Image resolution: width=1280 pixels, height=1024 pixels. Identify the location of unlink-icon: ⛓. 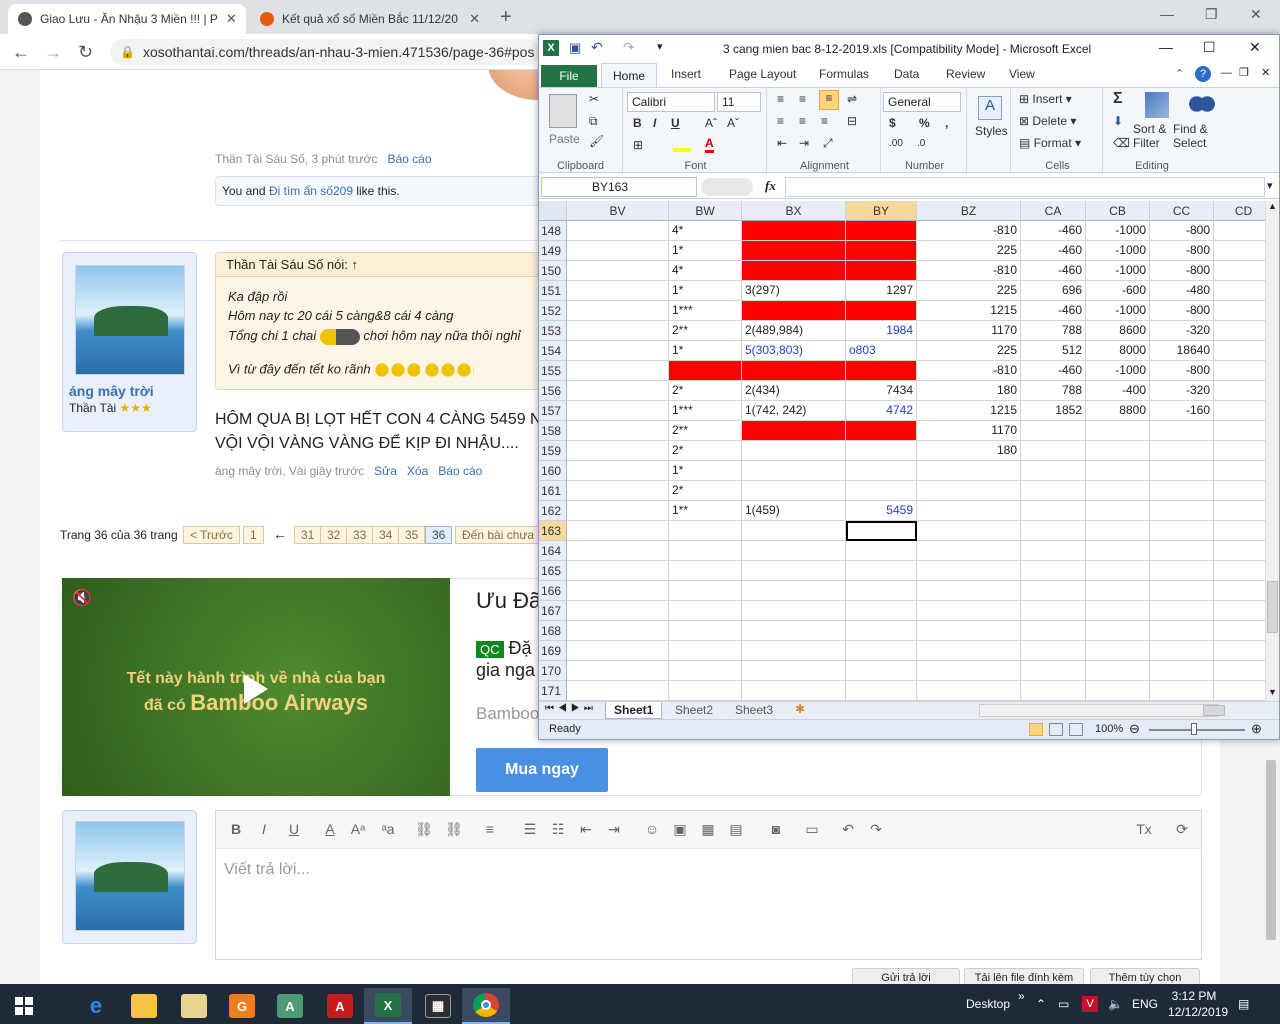
(454, 829).